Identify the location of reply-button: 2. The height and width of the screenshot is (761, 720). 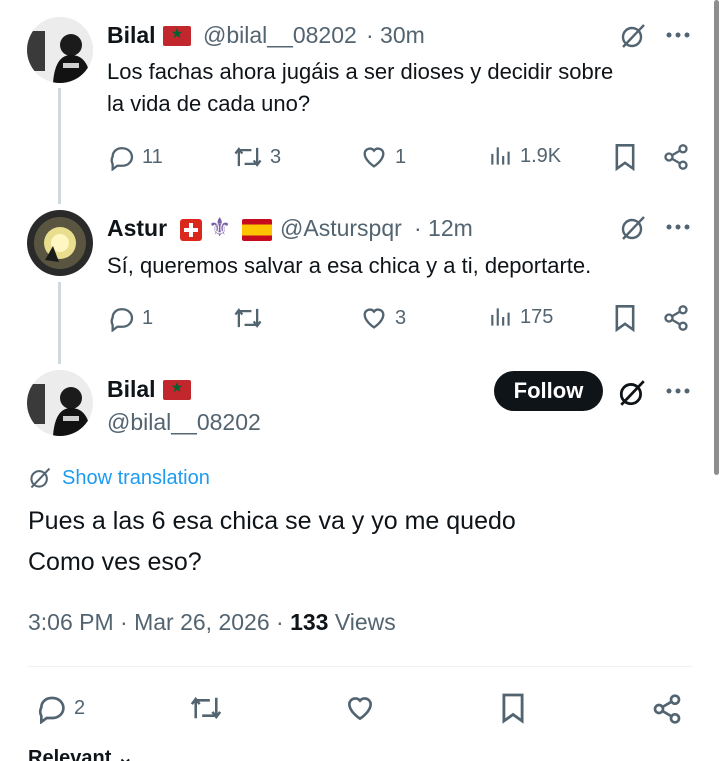
(60, 708).